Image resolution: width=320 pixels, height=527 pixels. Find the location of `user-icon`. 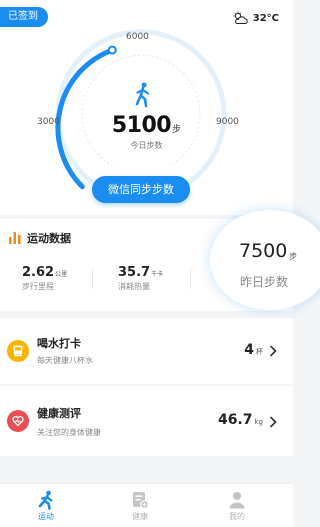

user-icon is located at coordinates (237, 500).